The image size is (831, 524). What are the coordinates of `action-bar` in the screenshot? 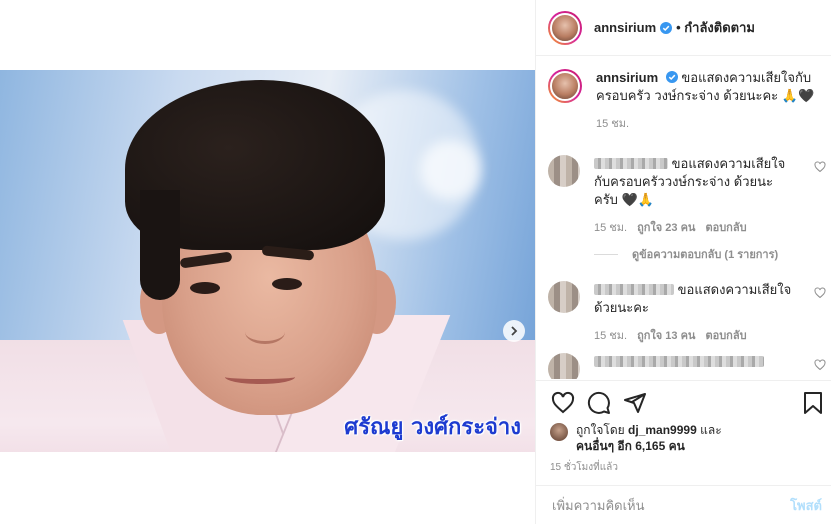 It's located at (683, 402).